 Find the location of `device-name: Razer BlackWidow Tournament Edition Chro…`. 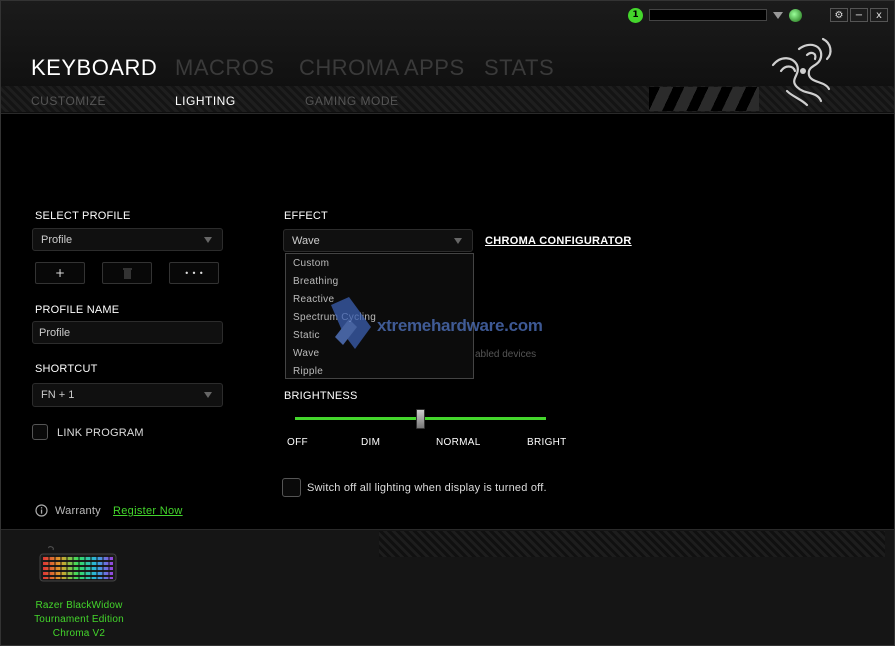

device-name: Razer BlackWidow Tournament Edition Chro… is located at coordinates (79, 620).